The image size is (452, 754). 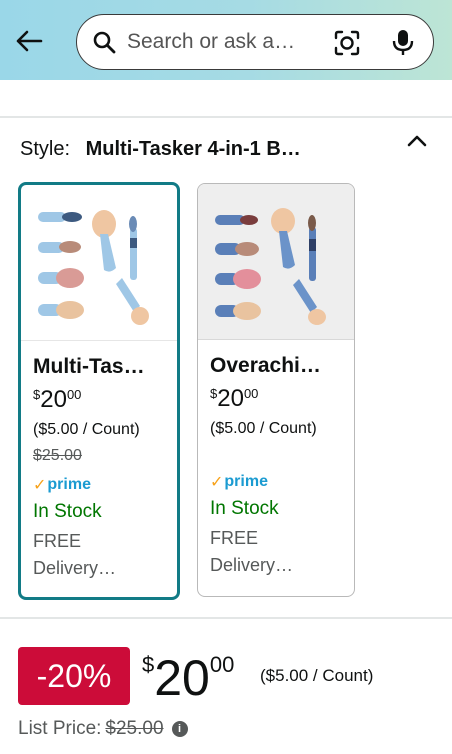 What do you see at coordinates (29, 41) in the screenshot?
I see `back-arrow-icon` at bounding box center [29, 41].